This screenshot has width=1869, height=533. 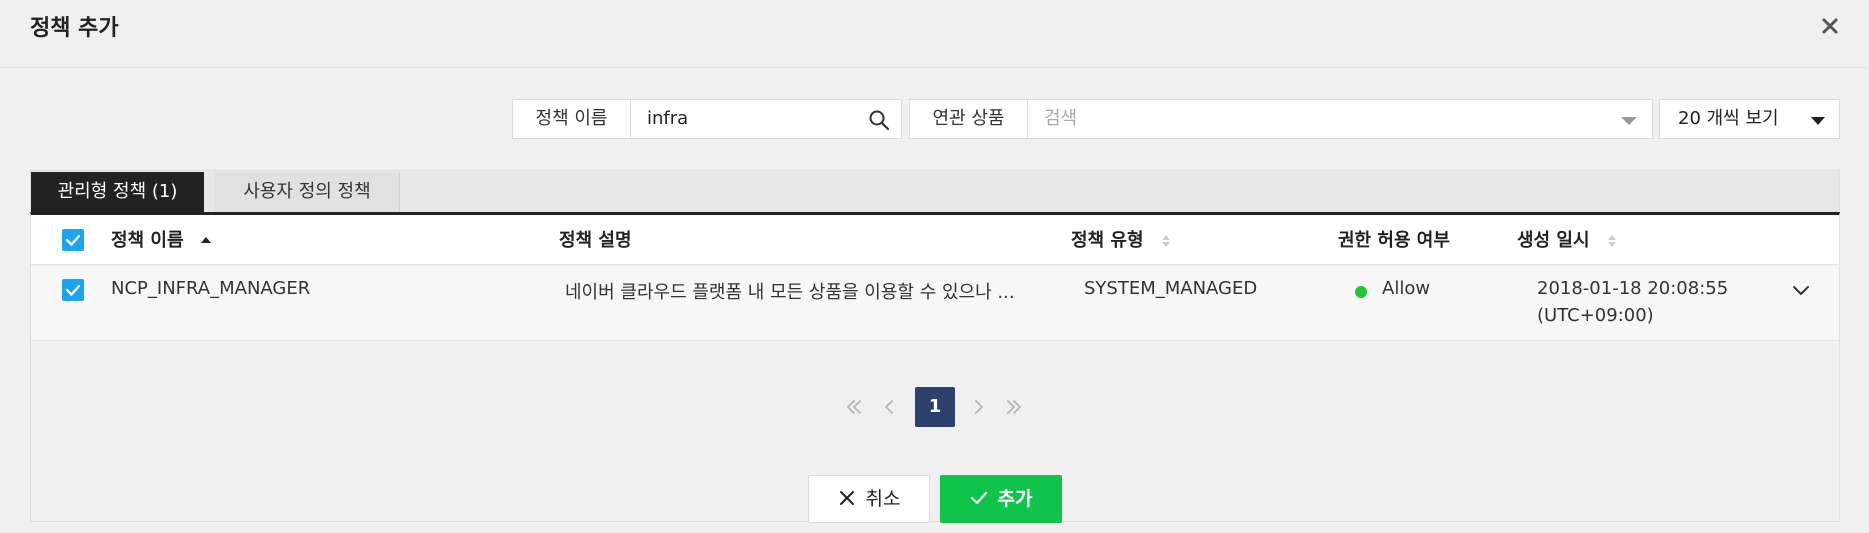 I want to click on pagination: 1, so click(x=934, y=407).